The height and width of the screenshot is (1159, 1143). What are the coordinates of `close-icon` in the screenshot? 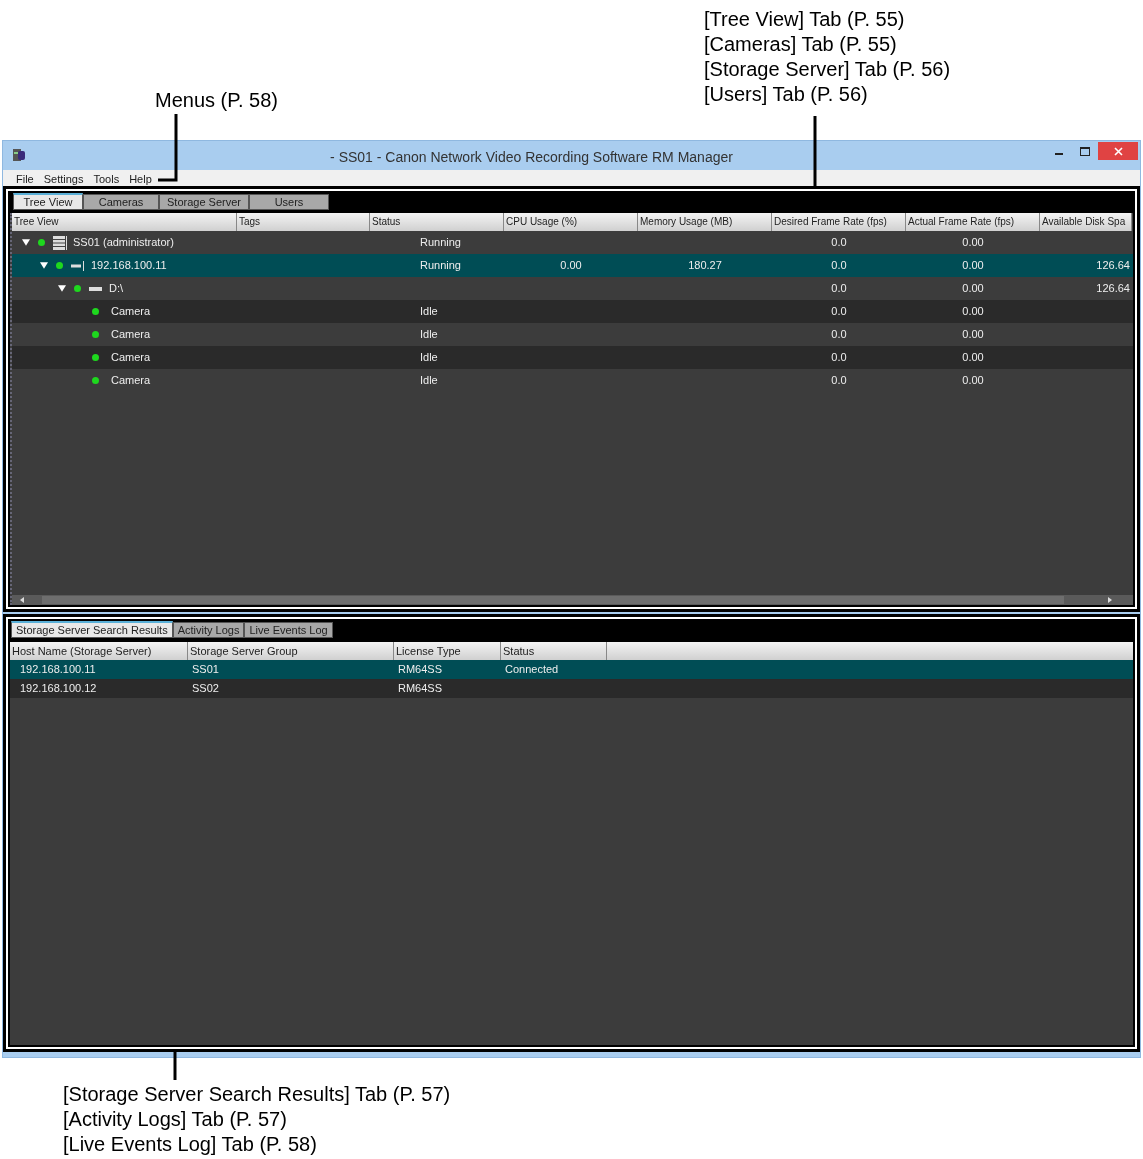 It's located at (1118, 151).